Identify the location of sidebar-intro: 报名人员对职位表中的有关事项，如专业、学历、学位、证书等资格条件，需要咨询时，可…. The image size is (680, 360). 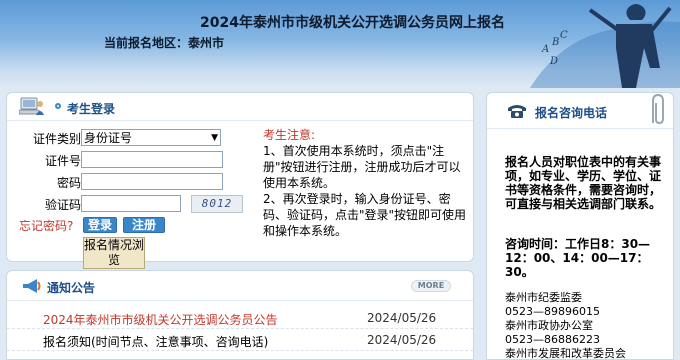
(583, 183).